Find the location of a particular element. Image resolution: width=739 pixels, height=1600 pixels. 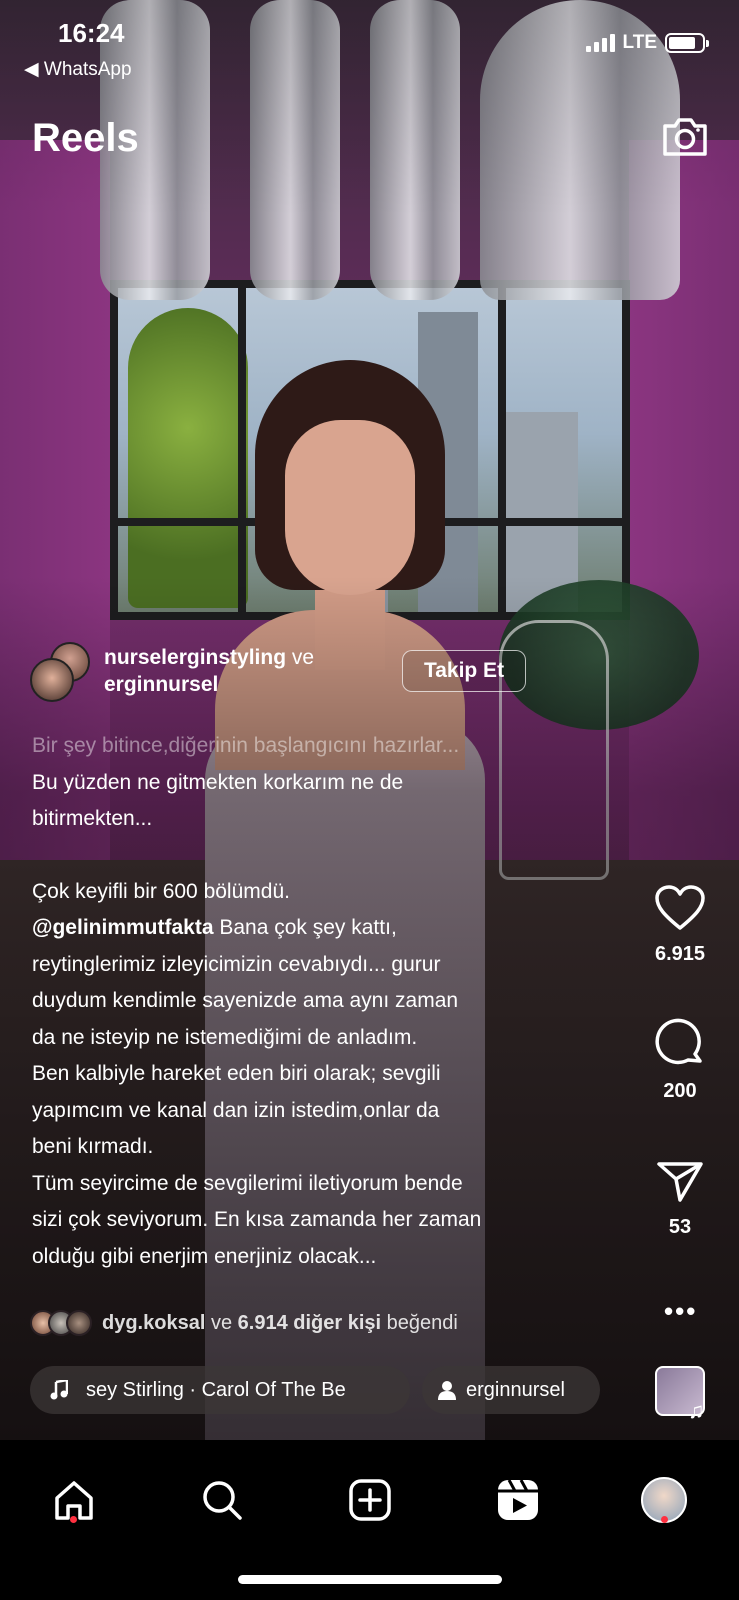

network-label: LTE is located at coordinates (639, 42).